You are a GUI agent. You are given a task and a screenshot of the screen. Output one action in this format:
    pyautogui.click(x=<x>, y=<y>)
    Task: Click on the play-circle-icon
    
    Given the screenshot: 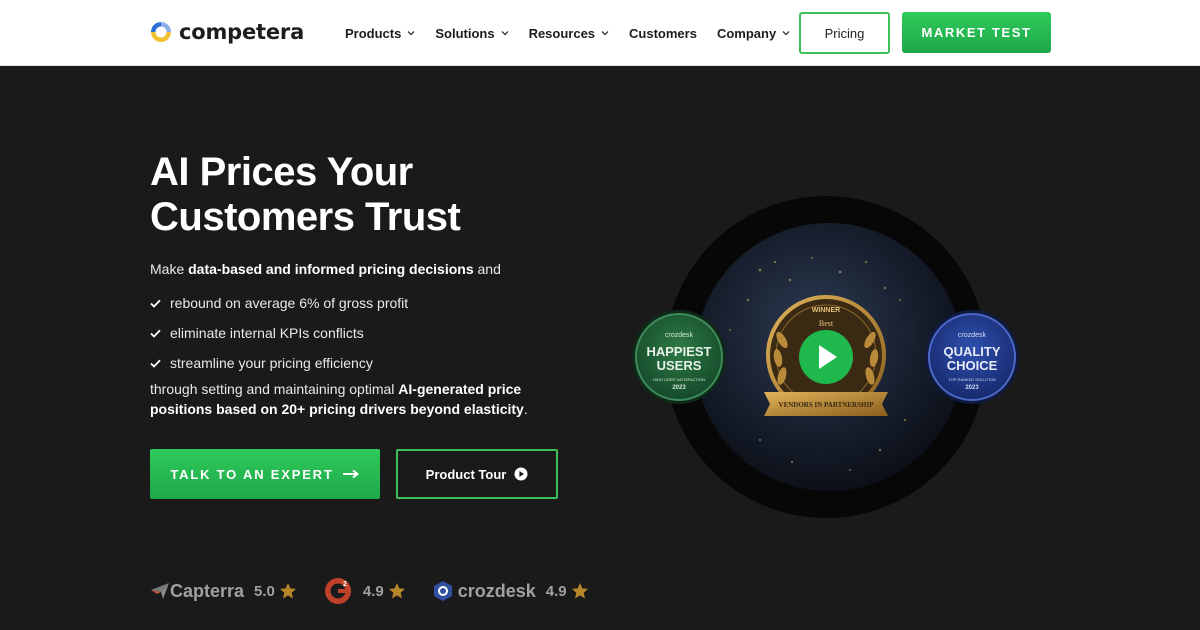 What is the action you would take?
    pyautogui.click(x=521, y=474)
    